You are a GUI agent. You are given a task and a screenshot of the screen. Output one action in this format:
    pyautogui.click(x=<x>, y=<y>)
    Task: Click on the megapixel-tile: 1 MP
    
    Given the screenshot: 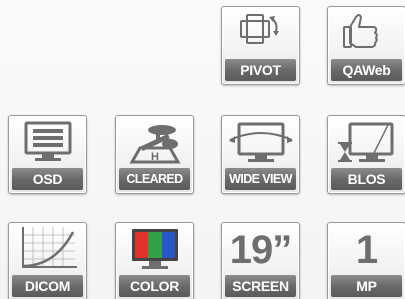 What is the action you would take?
    pyautogui.click(x=366, y=260)
    